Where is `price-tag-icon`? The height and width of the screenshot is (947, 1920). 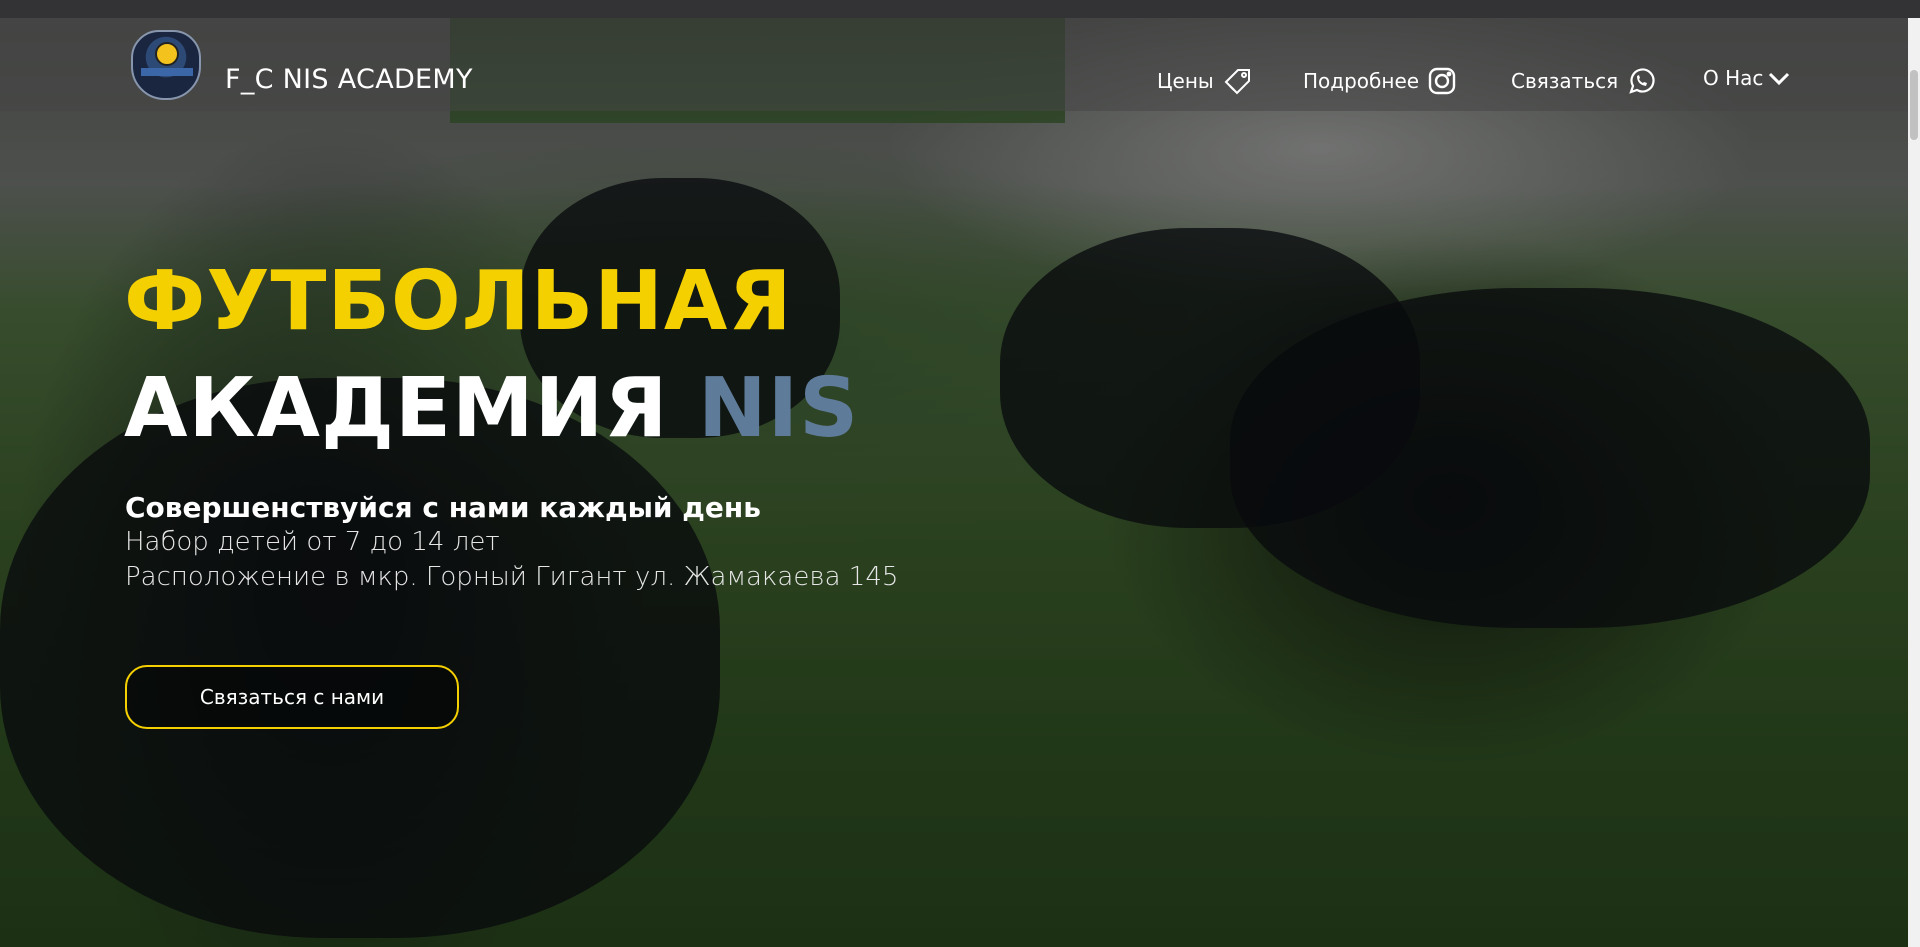 price-tag-icon is located at coordinates (1238, 81).